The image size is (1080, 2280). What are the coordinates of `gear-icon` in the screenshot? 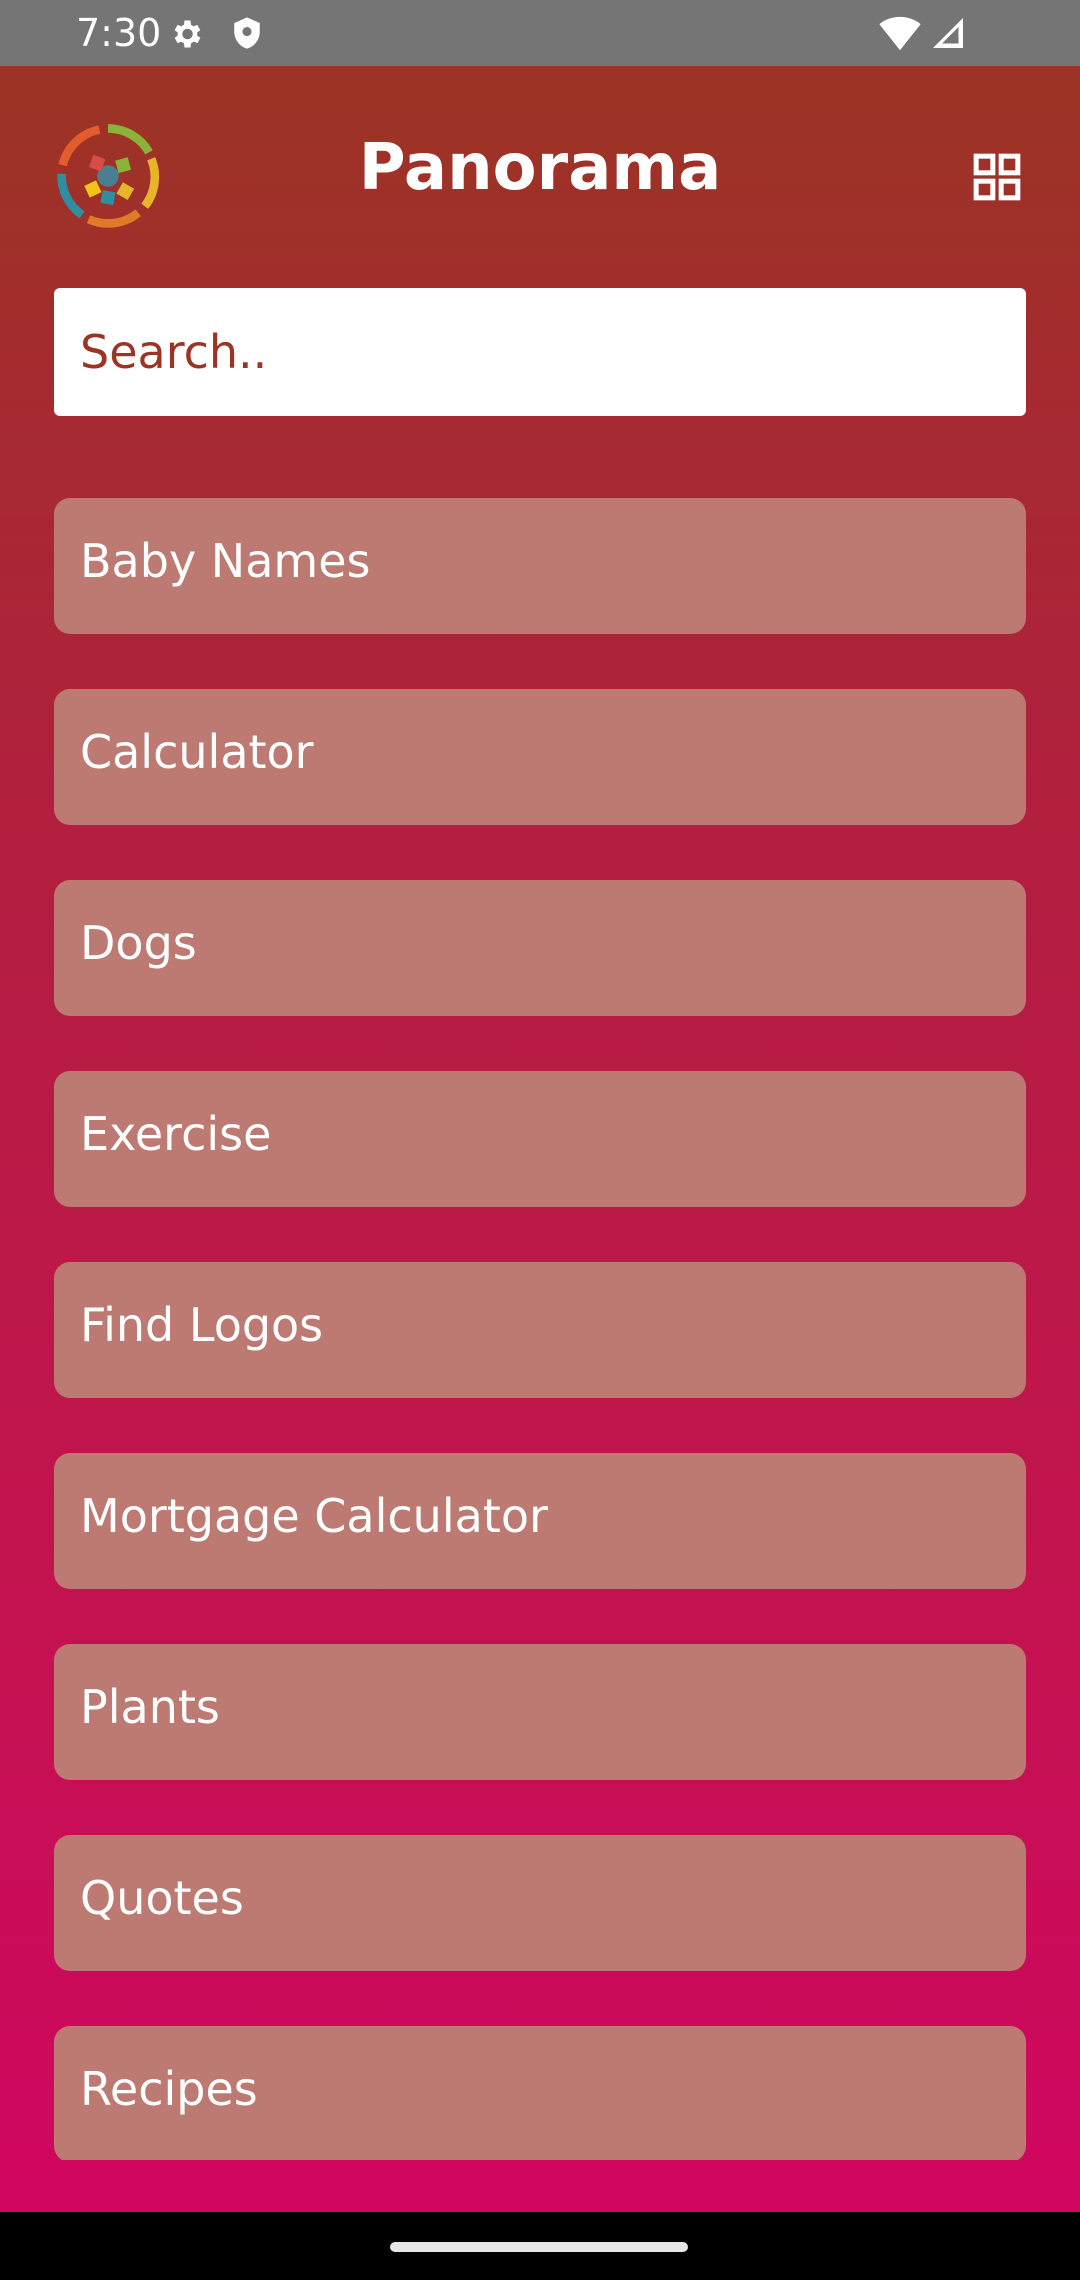 It's located at (187, 34).